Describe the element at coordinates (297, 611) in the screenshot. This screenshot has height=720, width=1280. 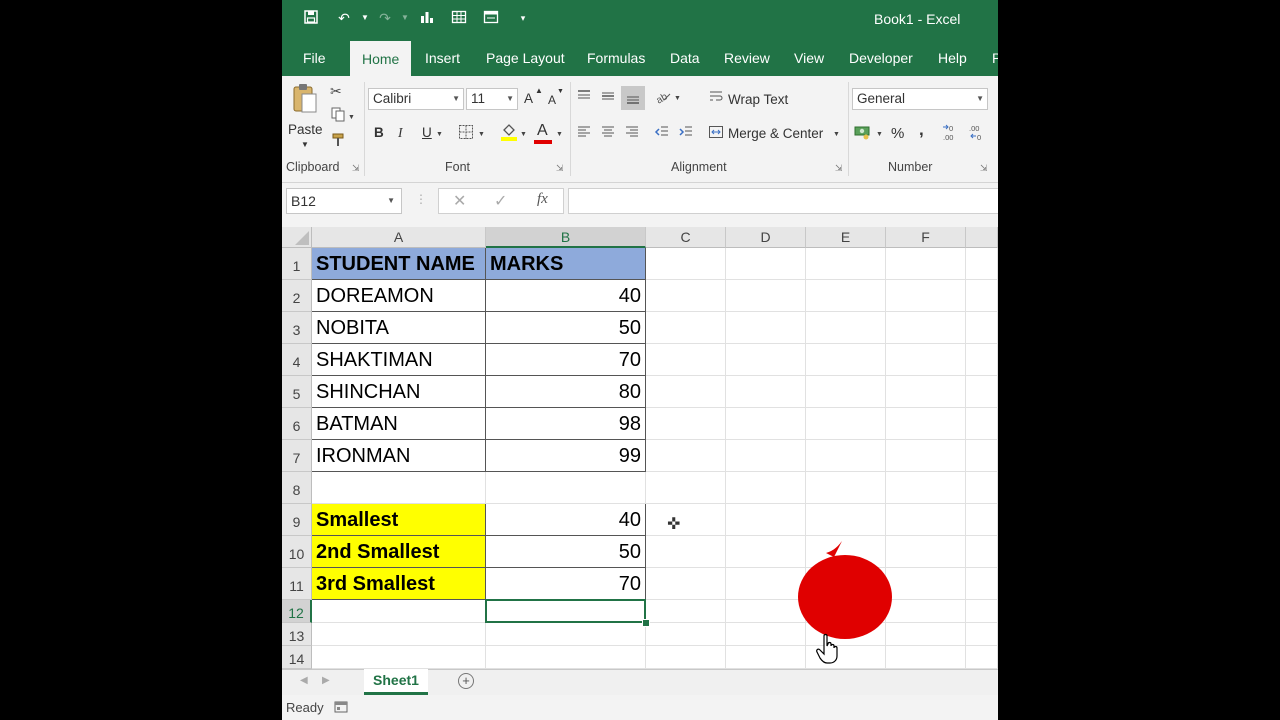
I see `row-header-12: 12` at that location.